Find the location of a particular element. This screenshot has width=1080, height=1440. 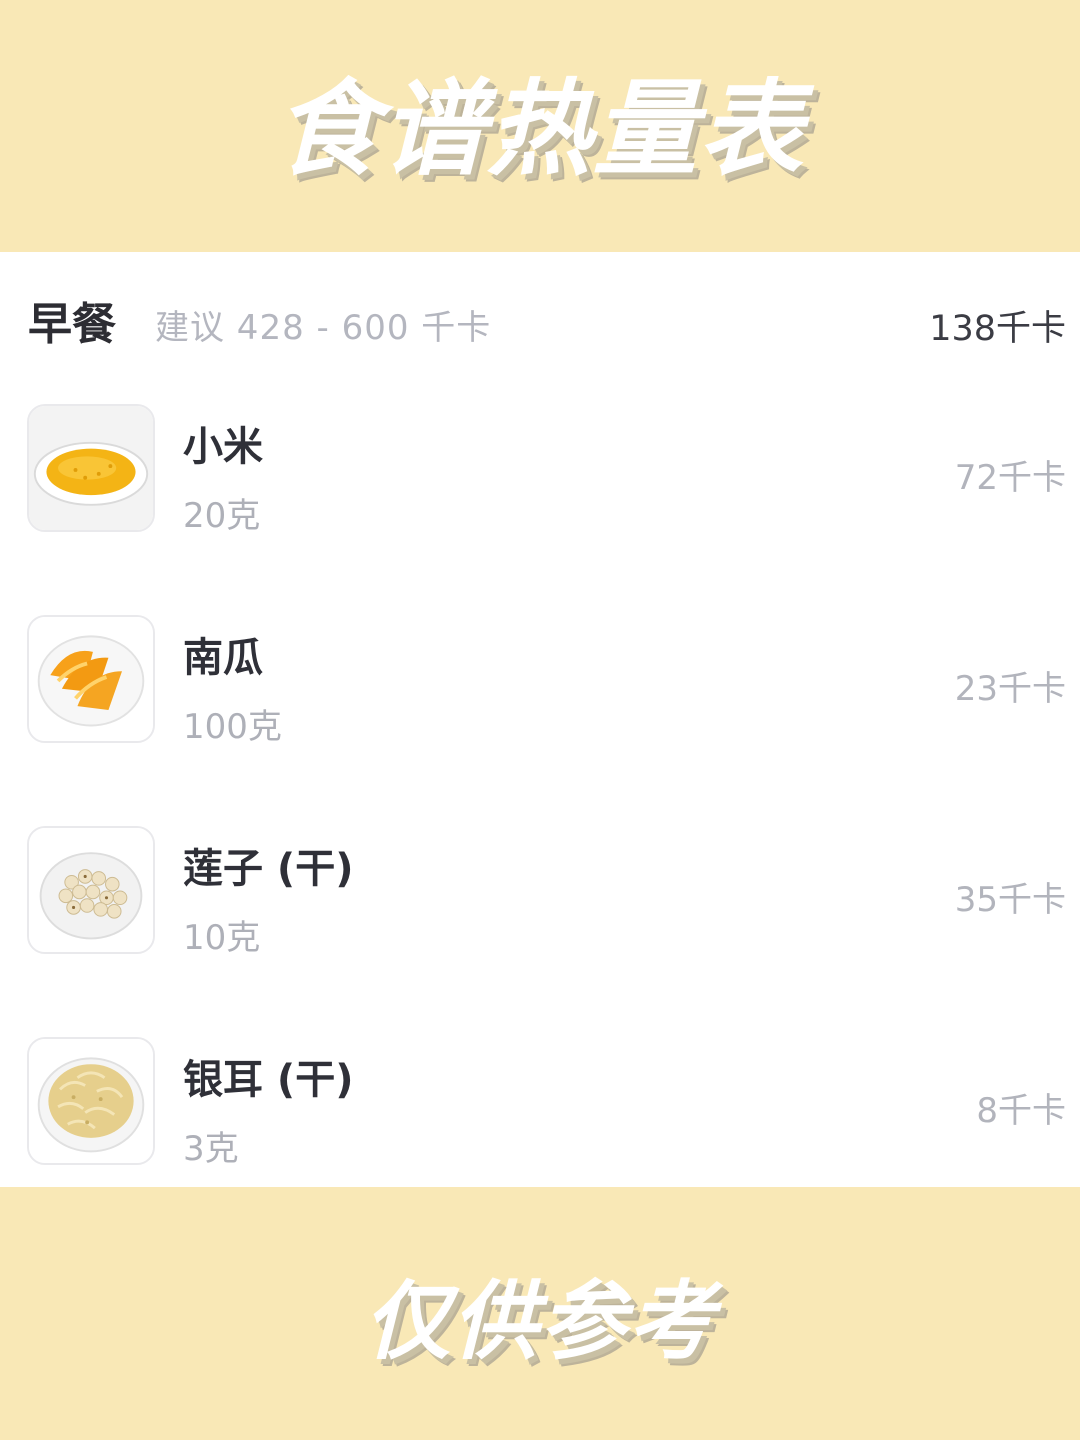

page-title: 食谱热量表 is located at coordinates (539, 128).